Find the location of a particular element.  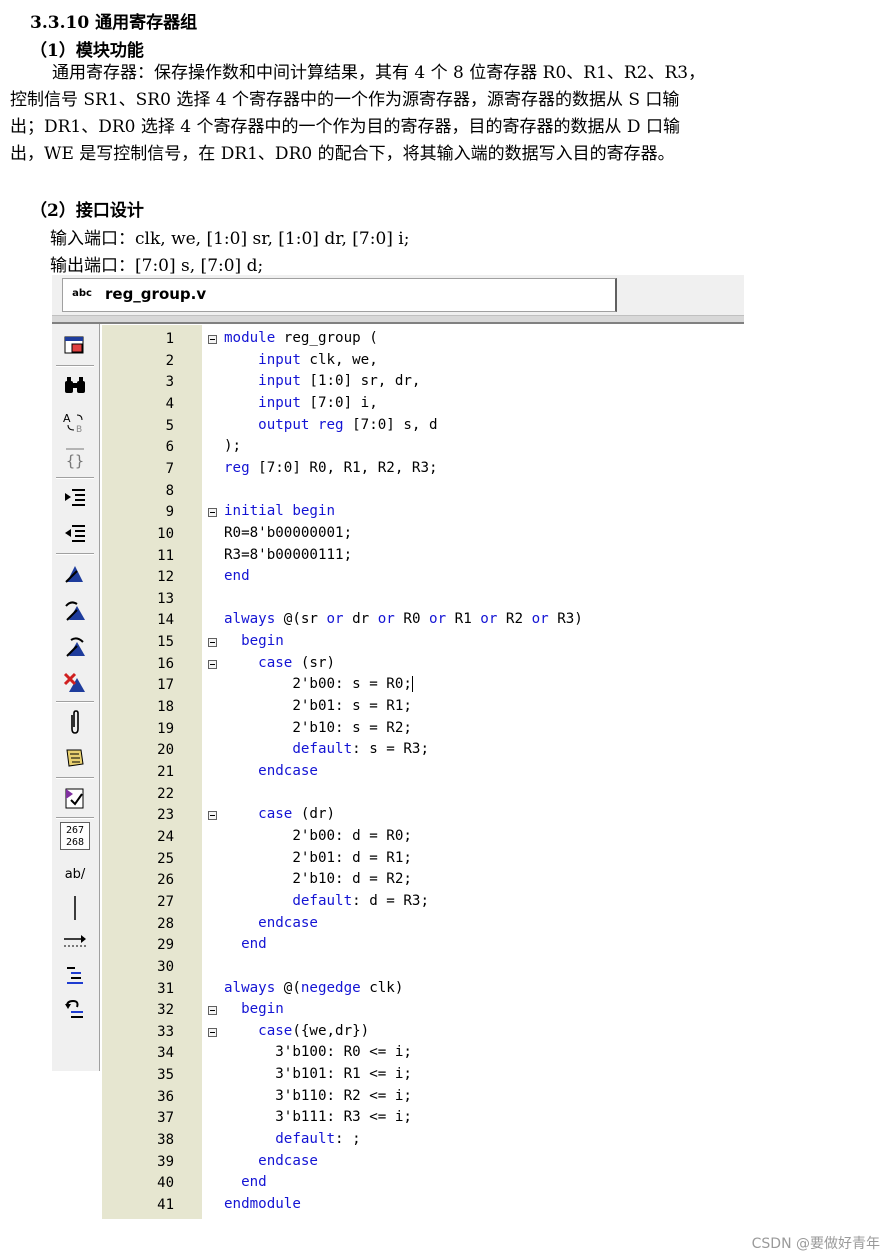

code-line: 2'b10: s = R2; is located at coordinates (318, 728).